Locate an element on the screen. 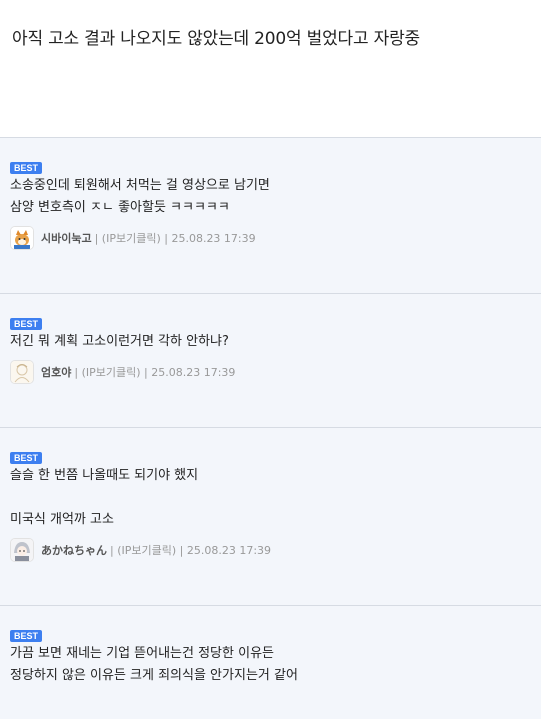  comment-text-line: 가끔 보면 재네는 기업 뜯어내는건 정당한 이유든 is located at coordinates (142, 653).